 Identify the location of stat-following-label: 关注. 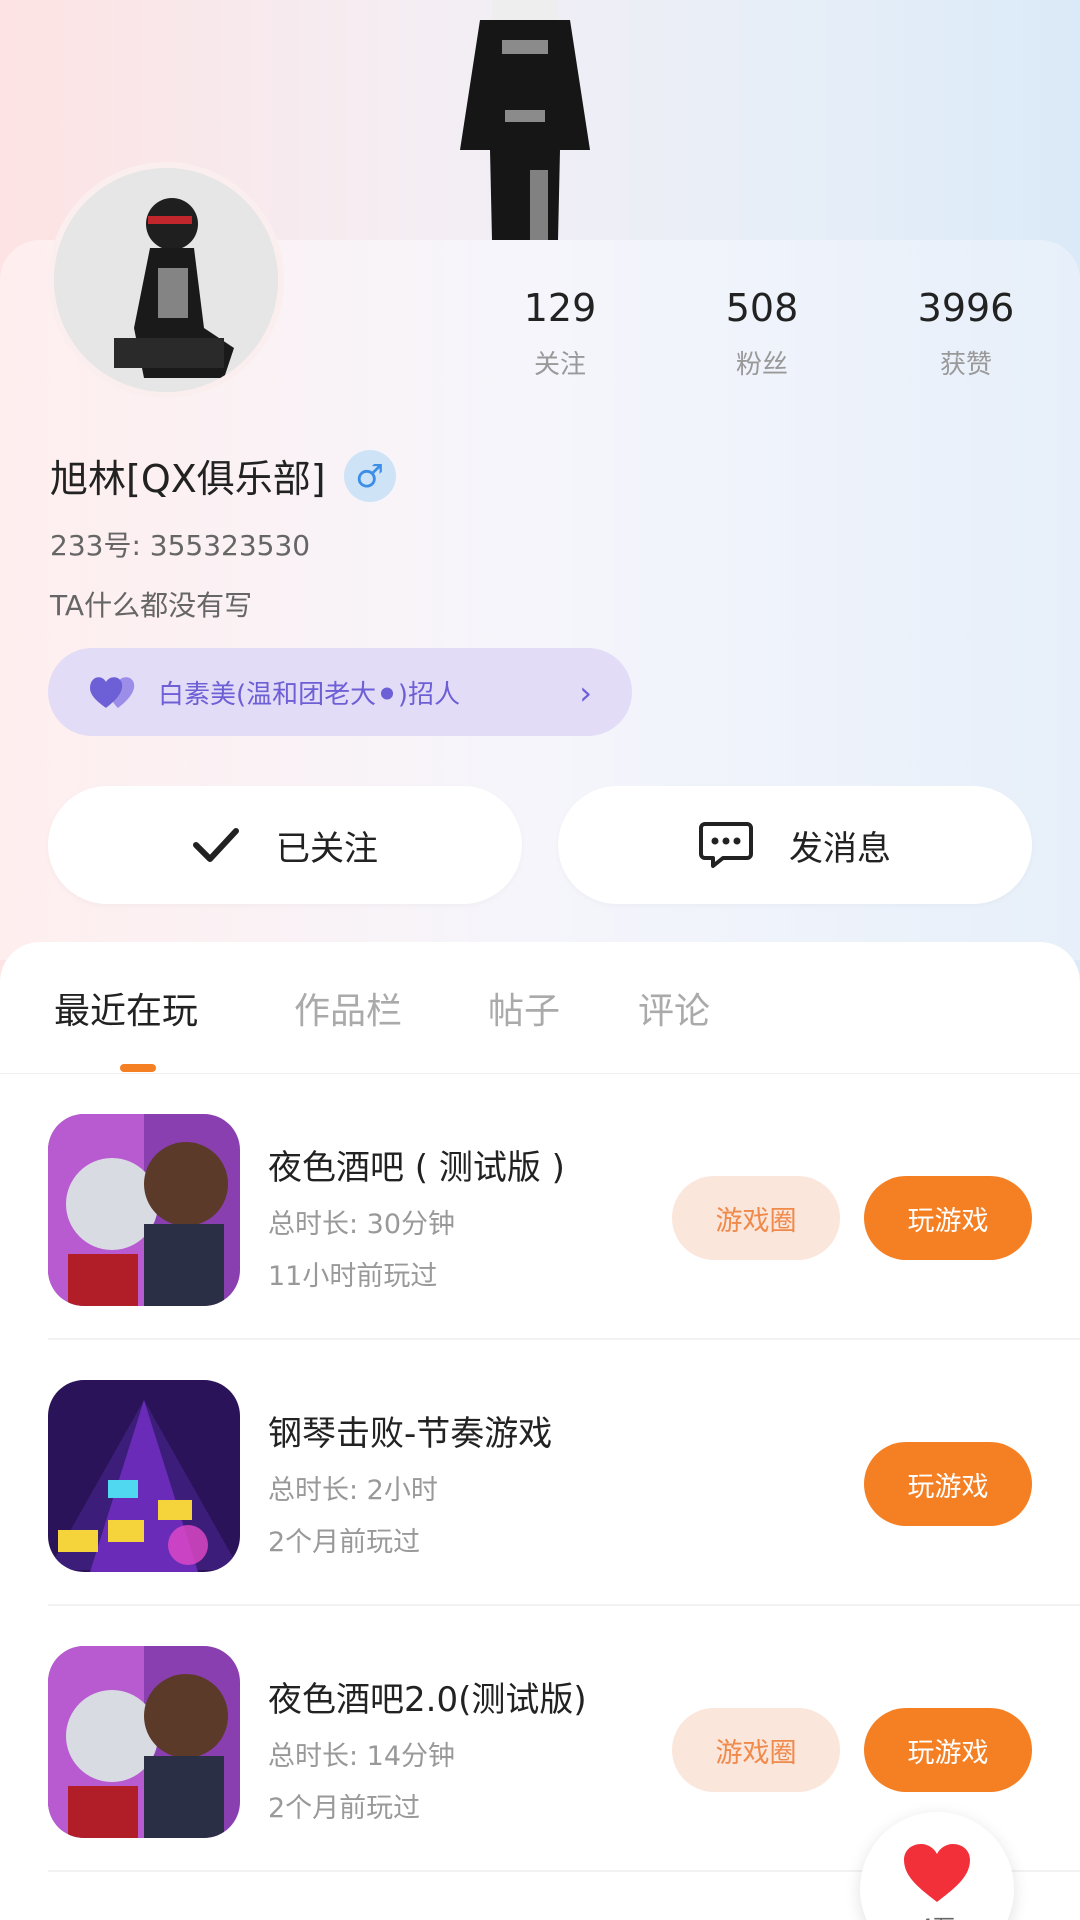
(559, 365).